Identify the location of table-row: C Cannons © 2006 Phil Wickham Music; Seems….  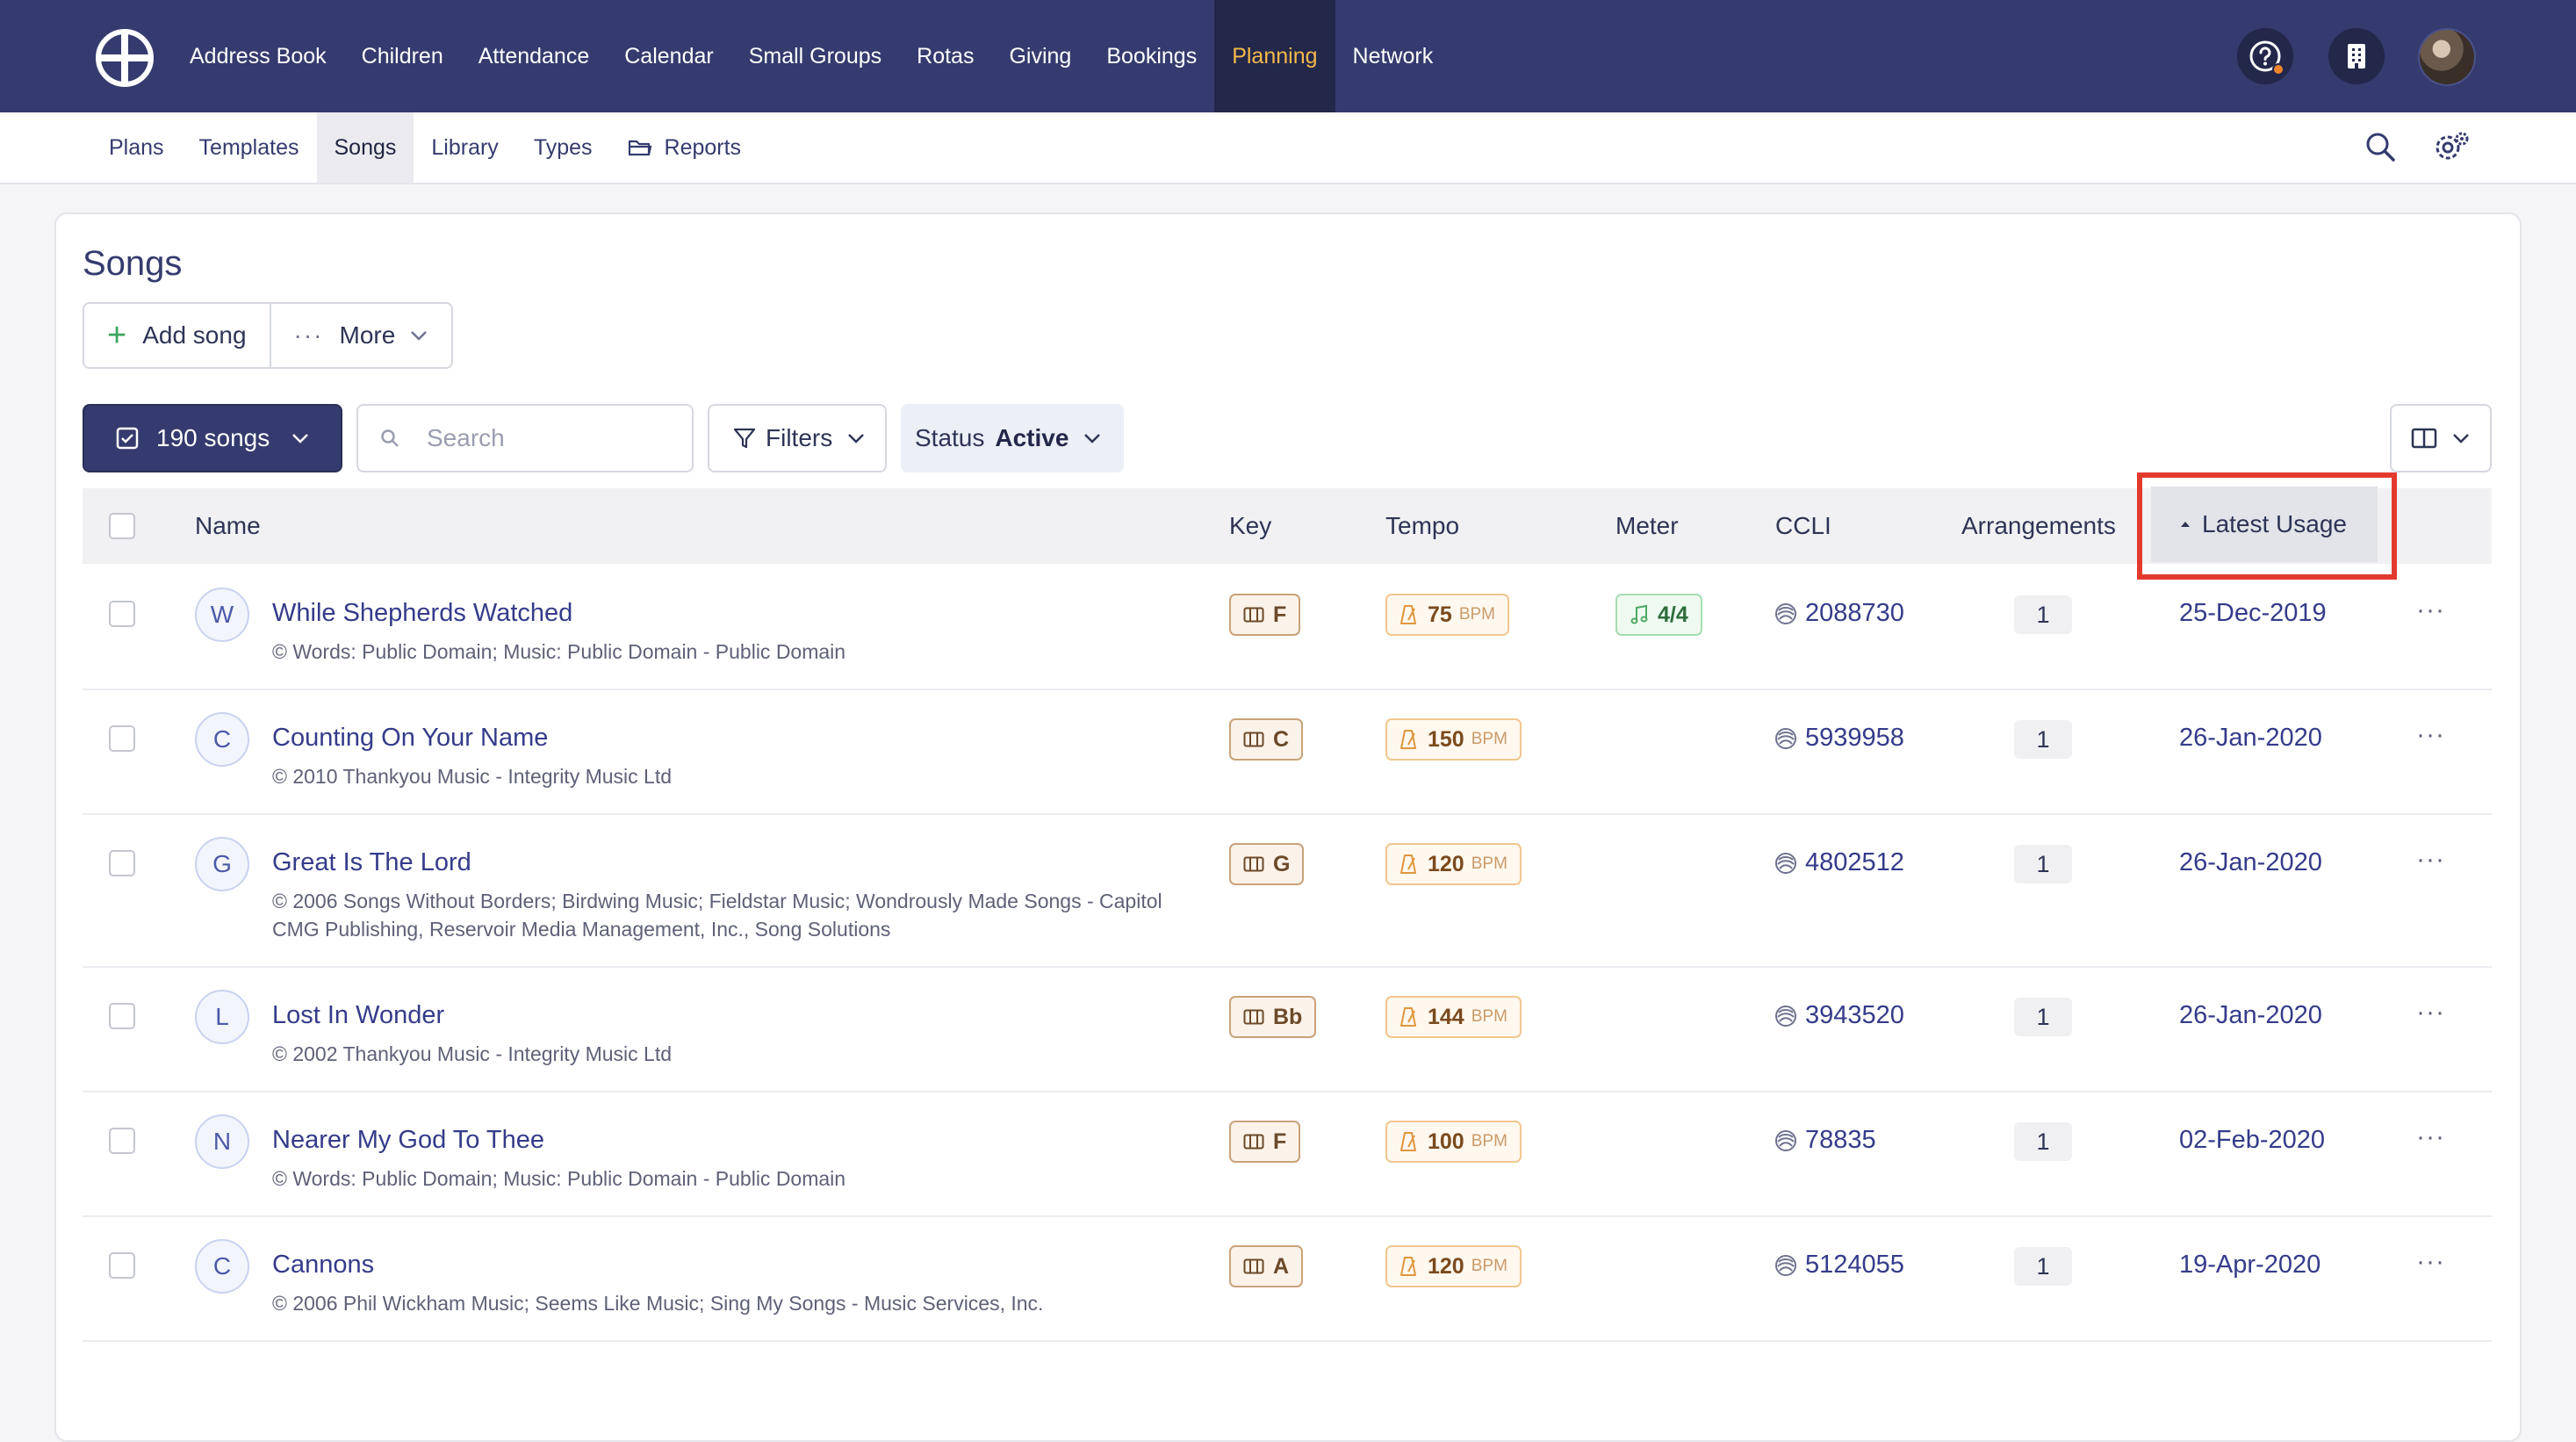
(1287, 1279).